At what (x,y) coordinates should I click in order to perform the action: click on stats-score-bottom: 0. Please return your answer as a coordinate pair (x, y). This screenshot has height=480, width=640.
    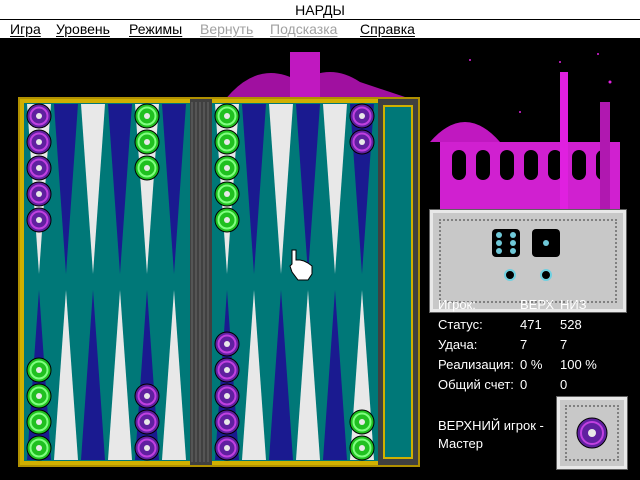
    Looking at the image, I should click on (564, 384).